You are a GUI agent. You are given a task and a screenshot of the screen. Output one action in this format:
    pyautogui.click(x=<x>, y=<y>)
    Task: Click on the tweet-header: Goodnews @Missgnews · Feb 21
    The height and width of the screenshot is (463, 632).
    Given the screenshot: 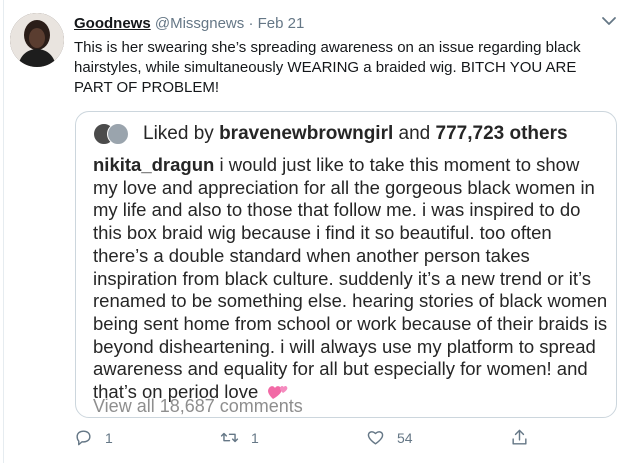 What is the action you would take?
    pyautogui.click(x=189, y=24)
    